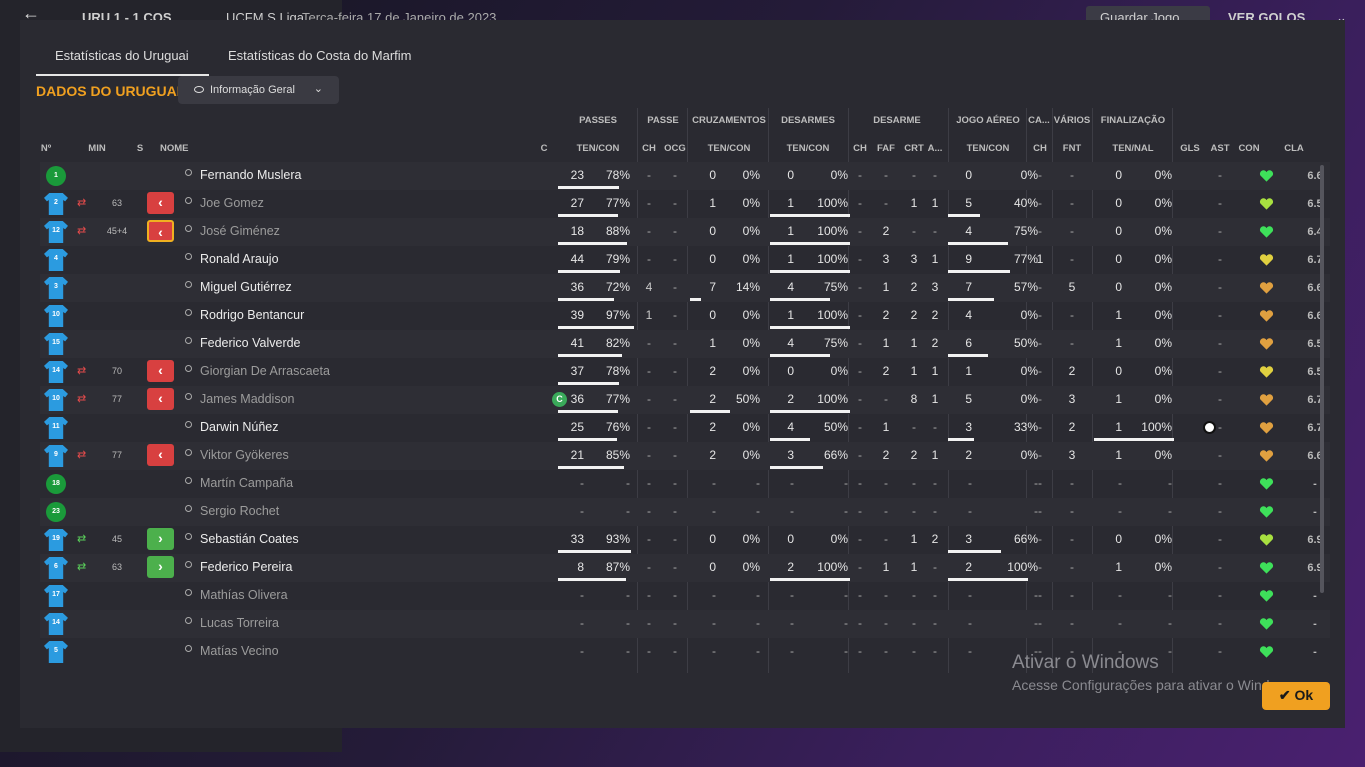 This screenshot has width=1365, height=767. What do you see at coordinates (544, 148) in the screenshot?
I see `column-header: C` at bounding box center [544, 148].